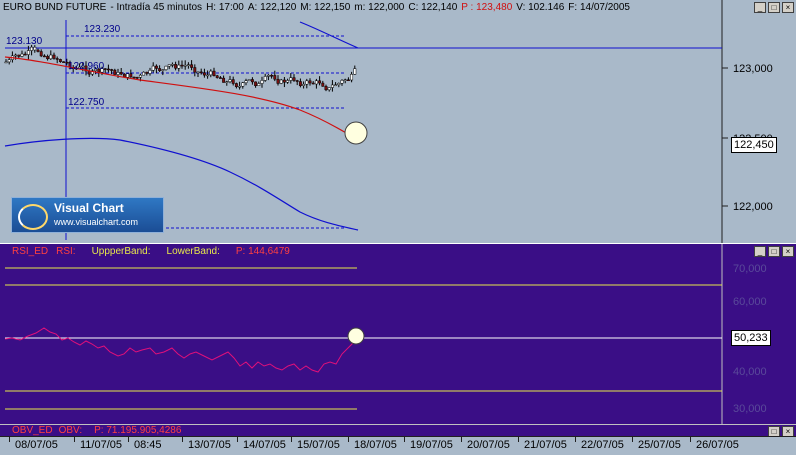 This screenshot has height=455, width=796. What do you see at coordinates (602, 445) in the screenshot?
I see `date-label: 22/07/05` at bounding box center [602, 445].